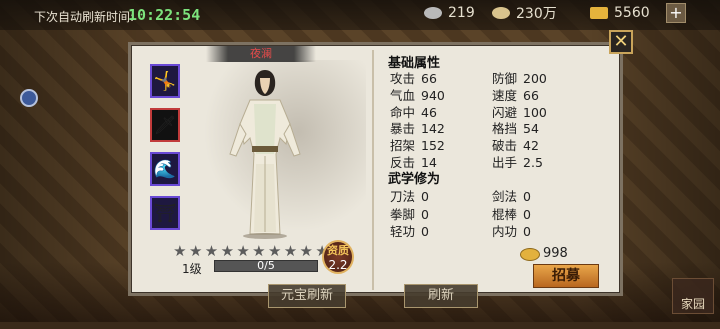 This screenshot has height=329, width=720. I want to click on stat-value: 940, so click(433, 95).